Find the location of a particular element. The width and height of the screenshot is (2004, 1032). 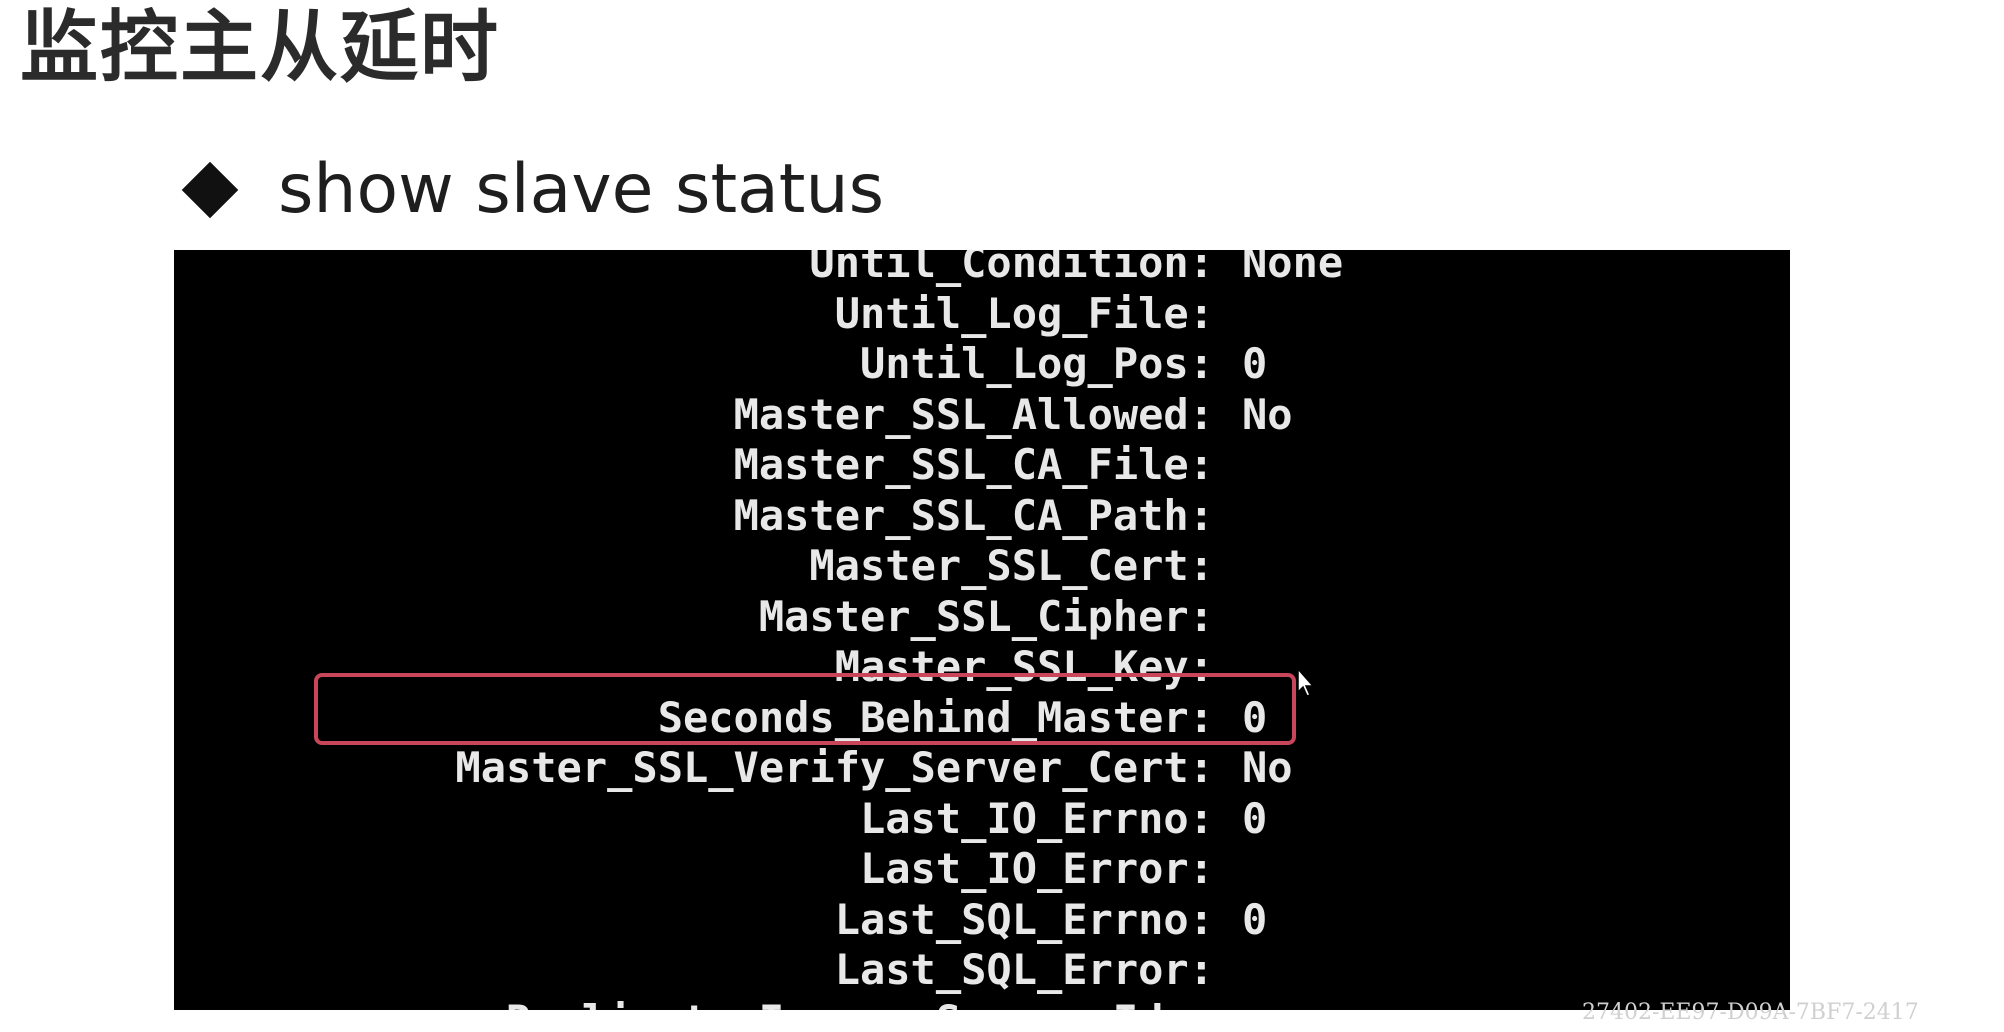

terminal-line: Last_SQL_Errno: 0 is located at coordinates (982, 920).